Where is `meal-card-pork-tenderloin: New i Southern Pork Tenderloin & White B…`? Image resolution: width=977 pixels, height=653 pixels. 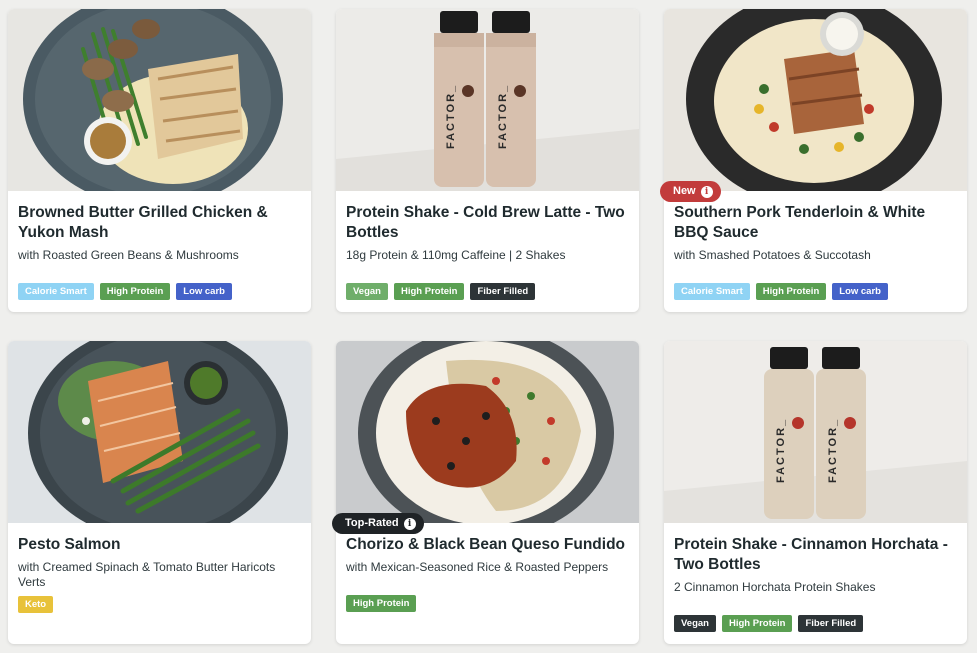
meal-card-pork-tenderloin: New i Southern Pork Tenderloin & White B… is located at coordinates (813, 160).